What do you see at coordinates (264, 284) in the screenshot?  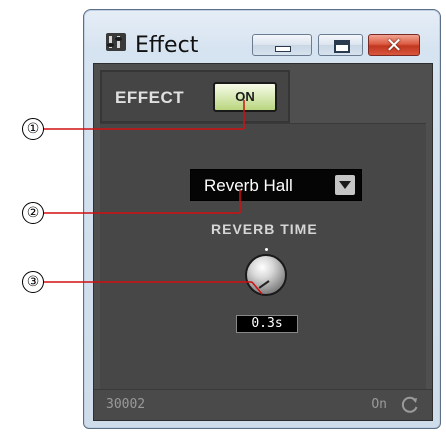 I see `knob-pointer` at bounding box center [264, 284].